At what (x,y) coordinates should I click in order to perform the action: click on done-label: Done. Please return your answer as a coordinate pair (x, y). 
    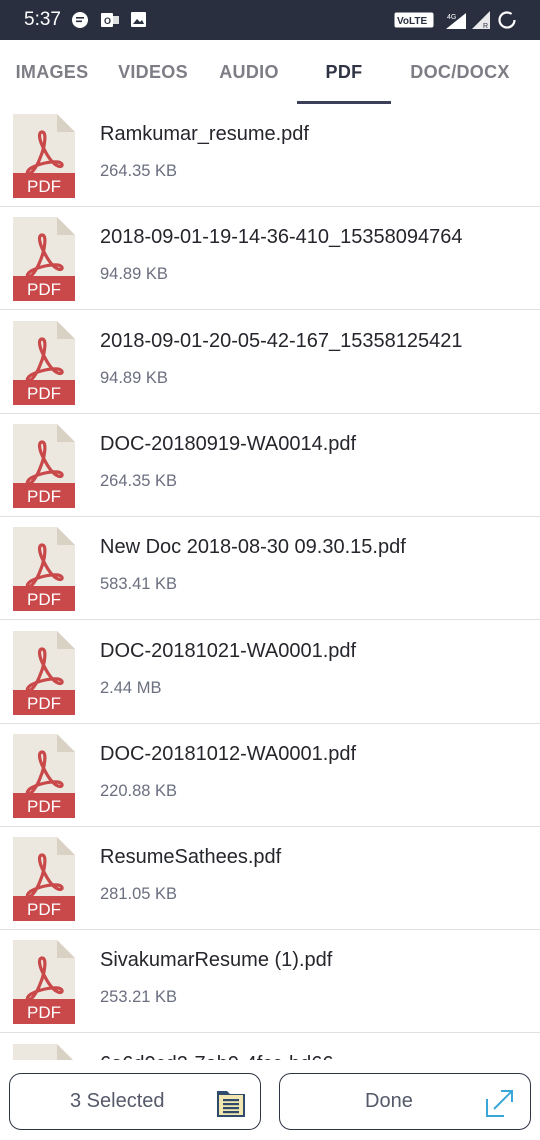
    Looking at the image, I should click on (389, 1101).